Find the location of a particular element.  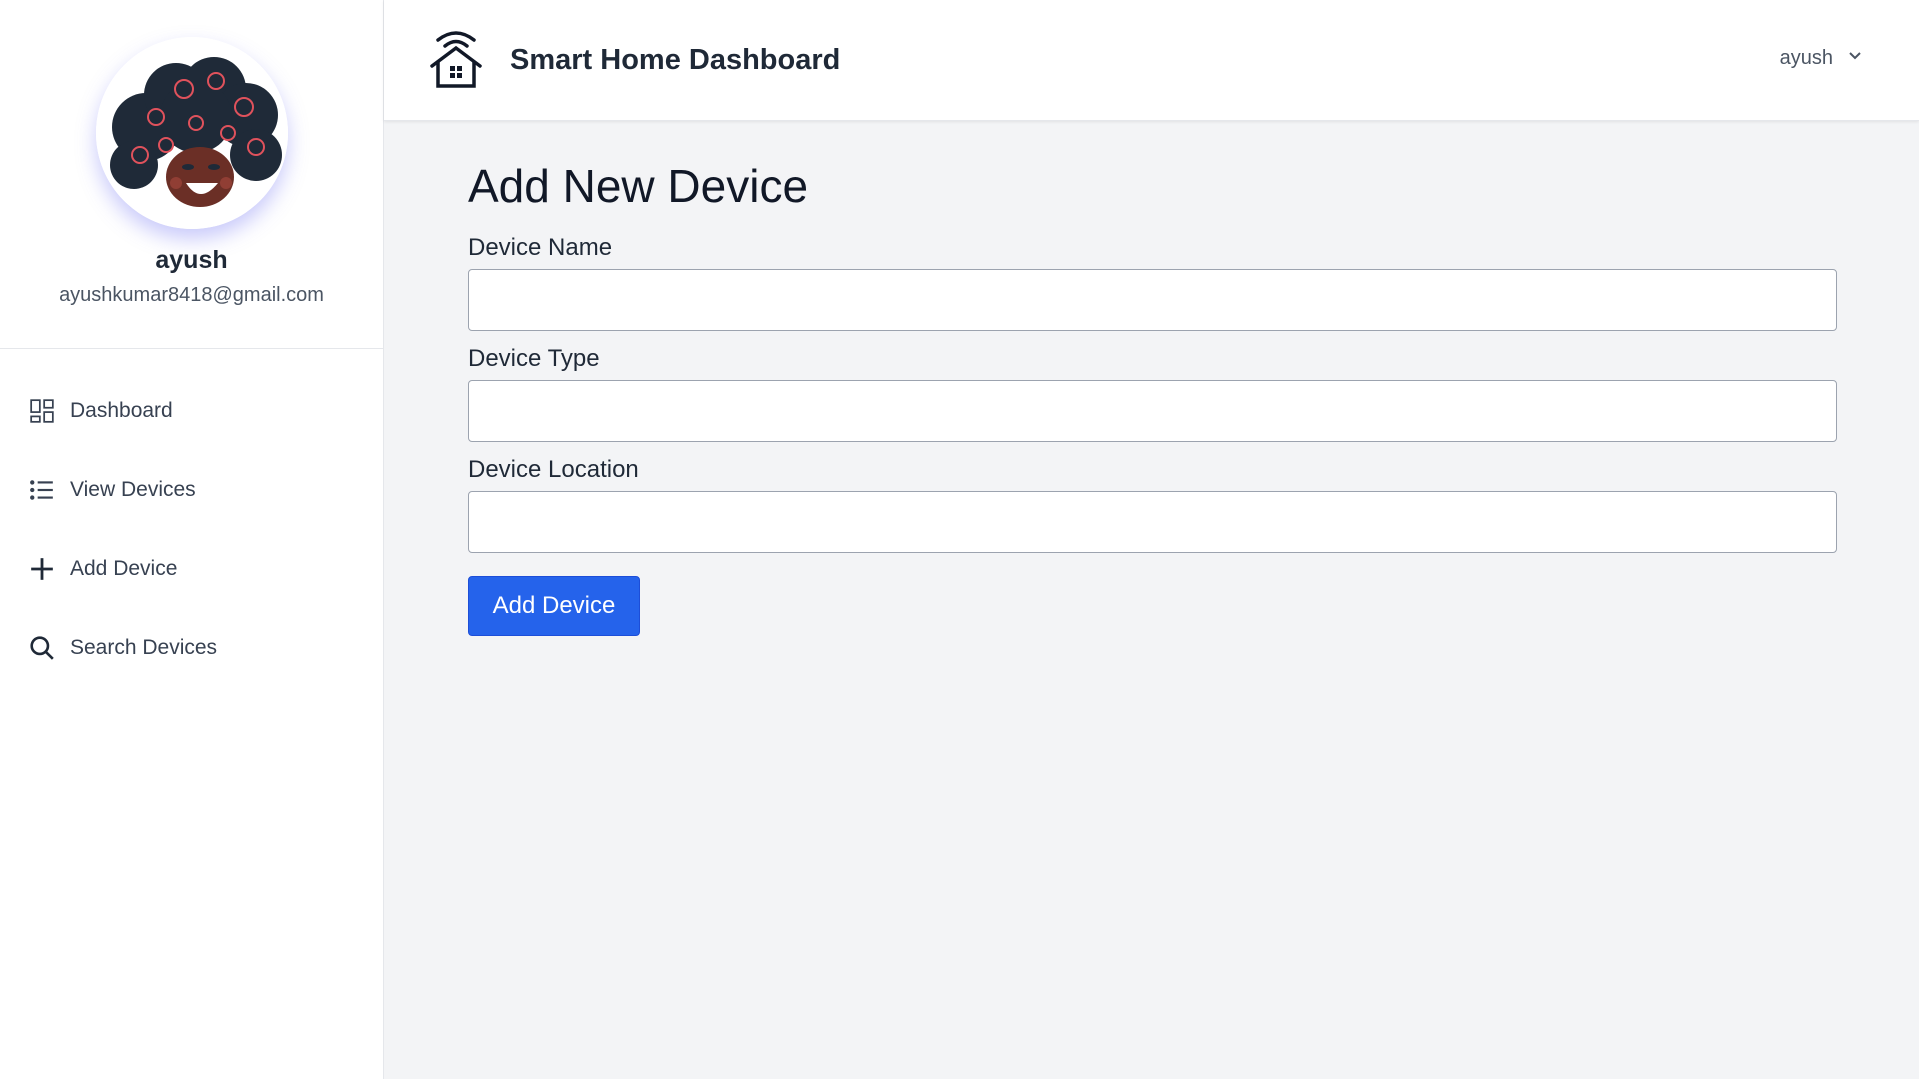

app-title: Smart Home Dashboard is located at coordinates (675, 60).